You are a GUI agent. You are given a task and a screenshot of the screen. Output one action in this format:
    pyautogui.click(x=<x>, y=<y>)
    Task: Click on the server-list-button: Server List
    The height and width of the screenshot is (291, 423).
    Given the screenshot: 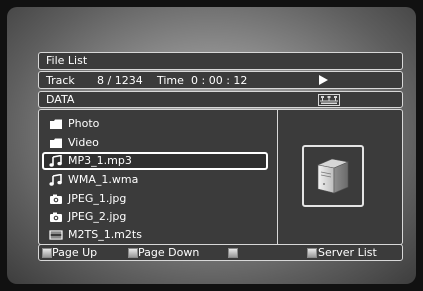 What is the action you would take?
    pyautogui.click(x=347, y=252)
    